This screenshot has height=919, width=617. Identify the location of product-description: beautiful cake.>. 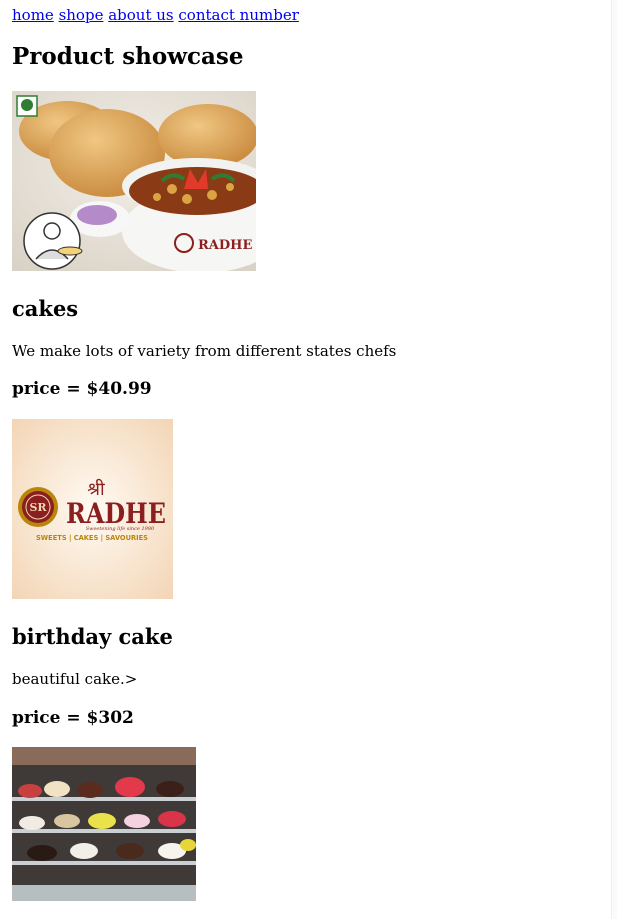
(75, 679).